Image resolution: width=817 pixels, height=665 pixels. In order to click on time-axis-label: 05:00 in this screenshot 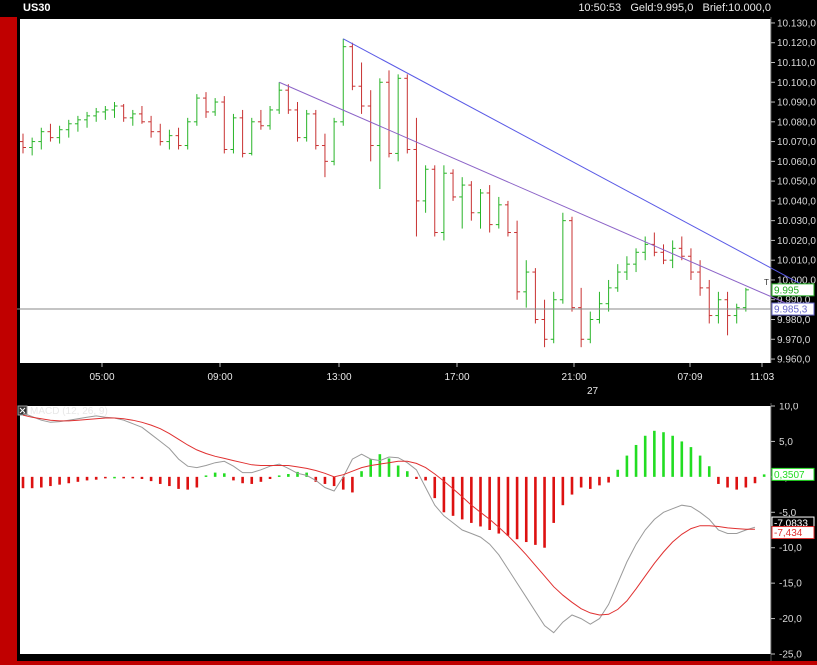, I will do `click(101, 377)`.